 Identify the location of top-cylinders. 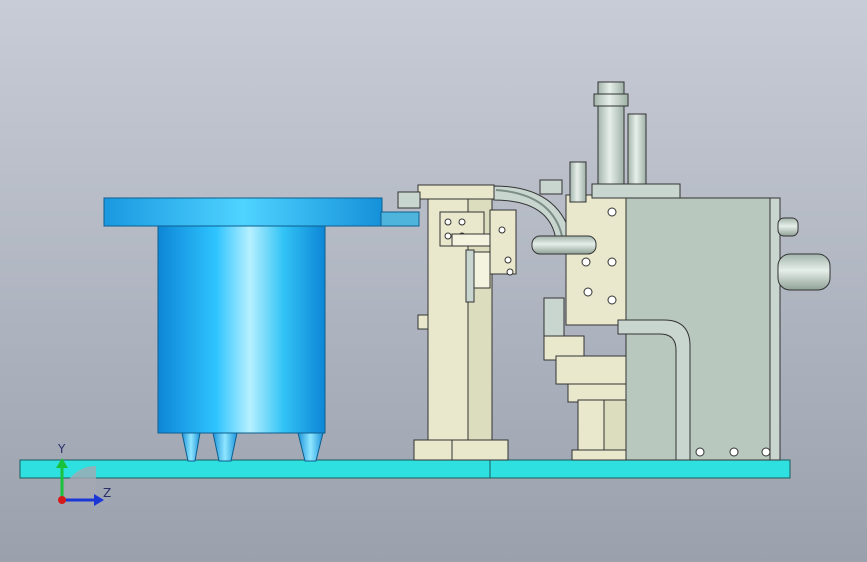
(625, 142).